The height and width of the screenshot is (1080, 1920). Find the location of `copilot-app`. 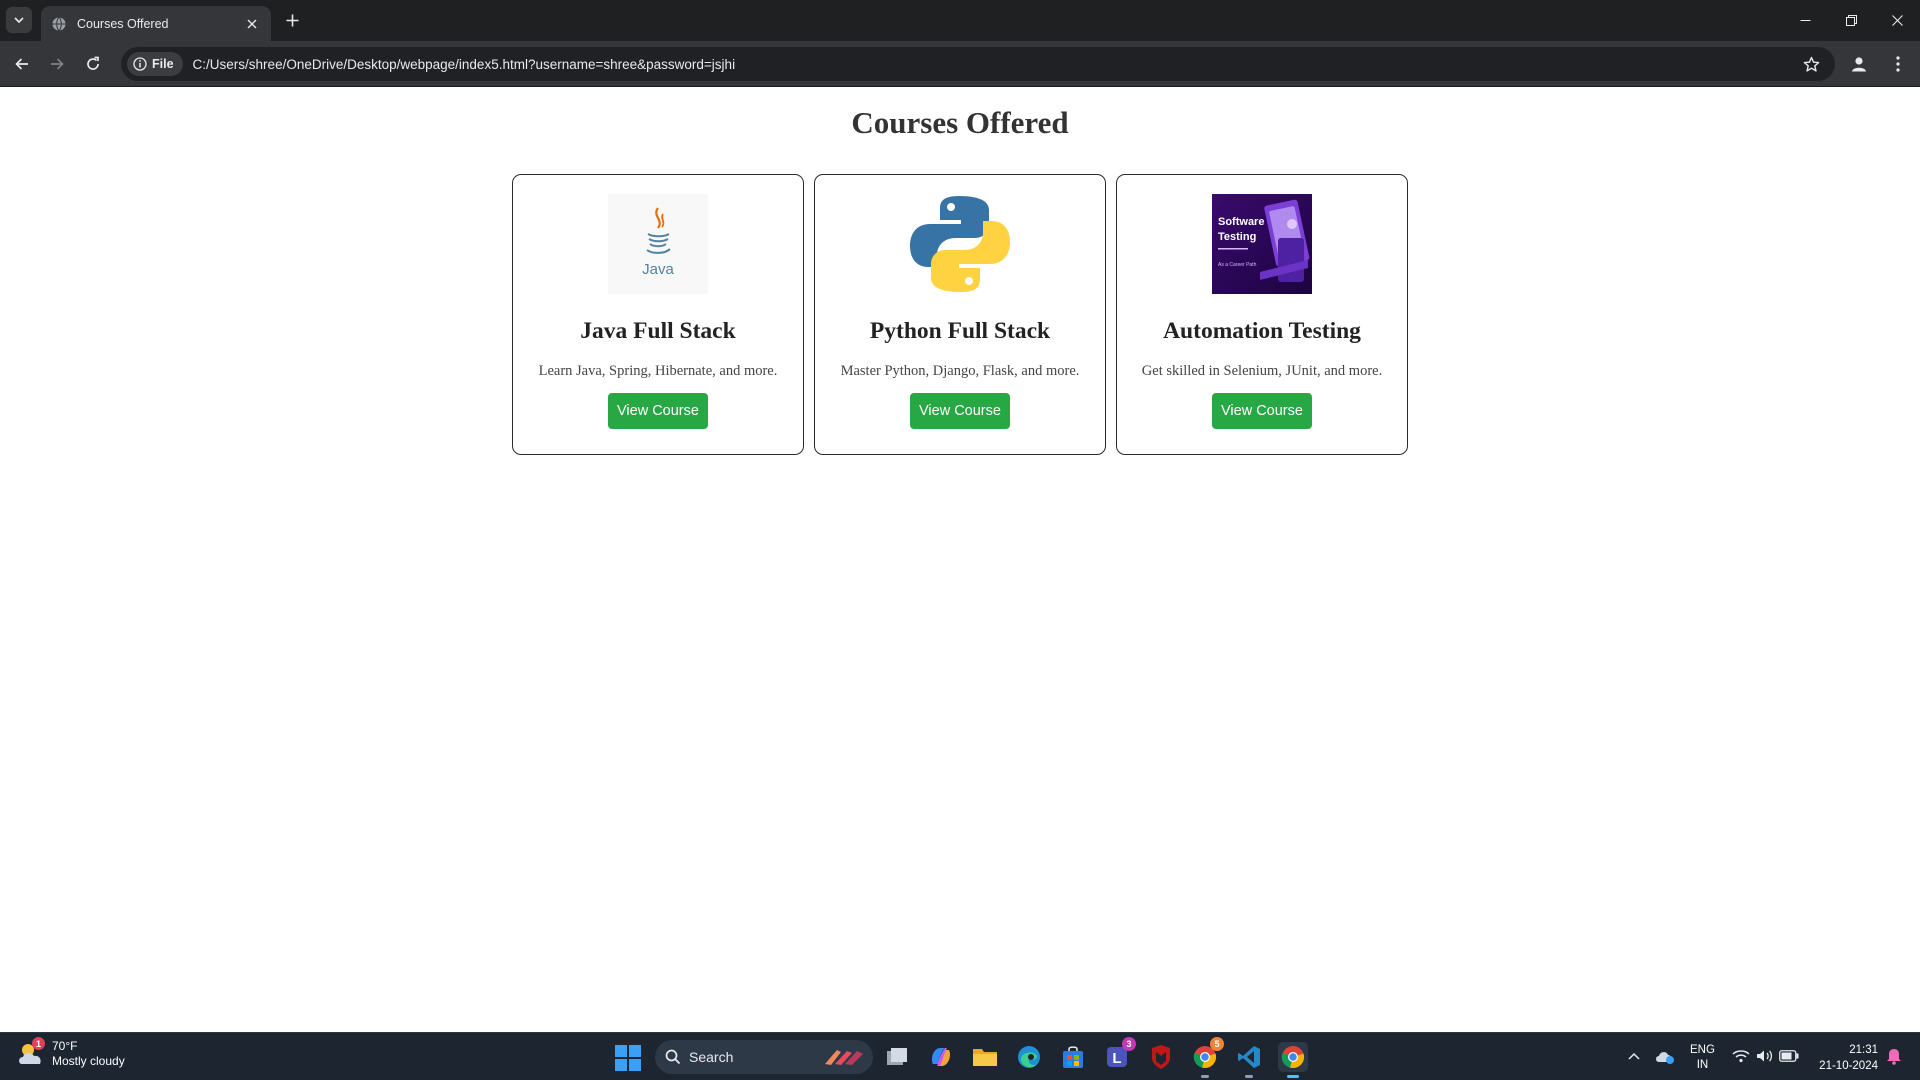

copilot-app is located at coordinates (941, 1057).